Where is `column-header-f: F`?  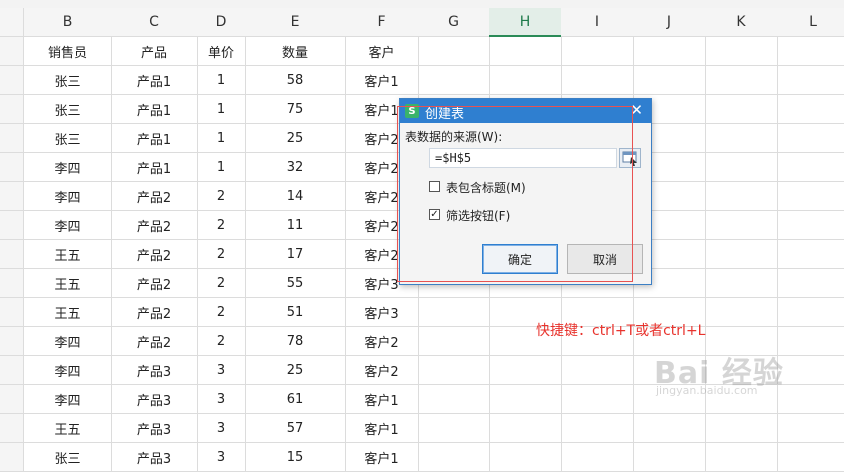 column-header-f: F is located at coordinates (382, 22).